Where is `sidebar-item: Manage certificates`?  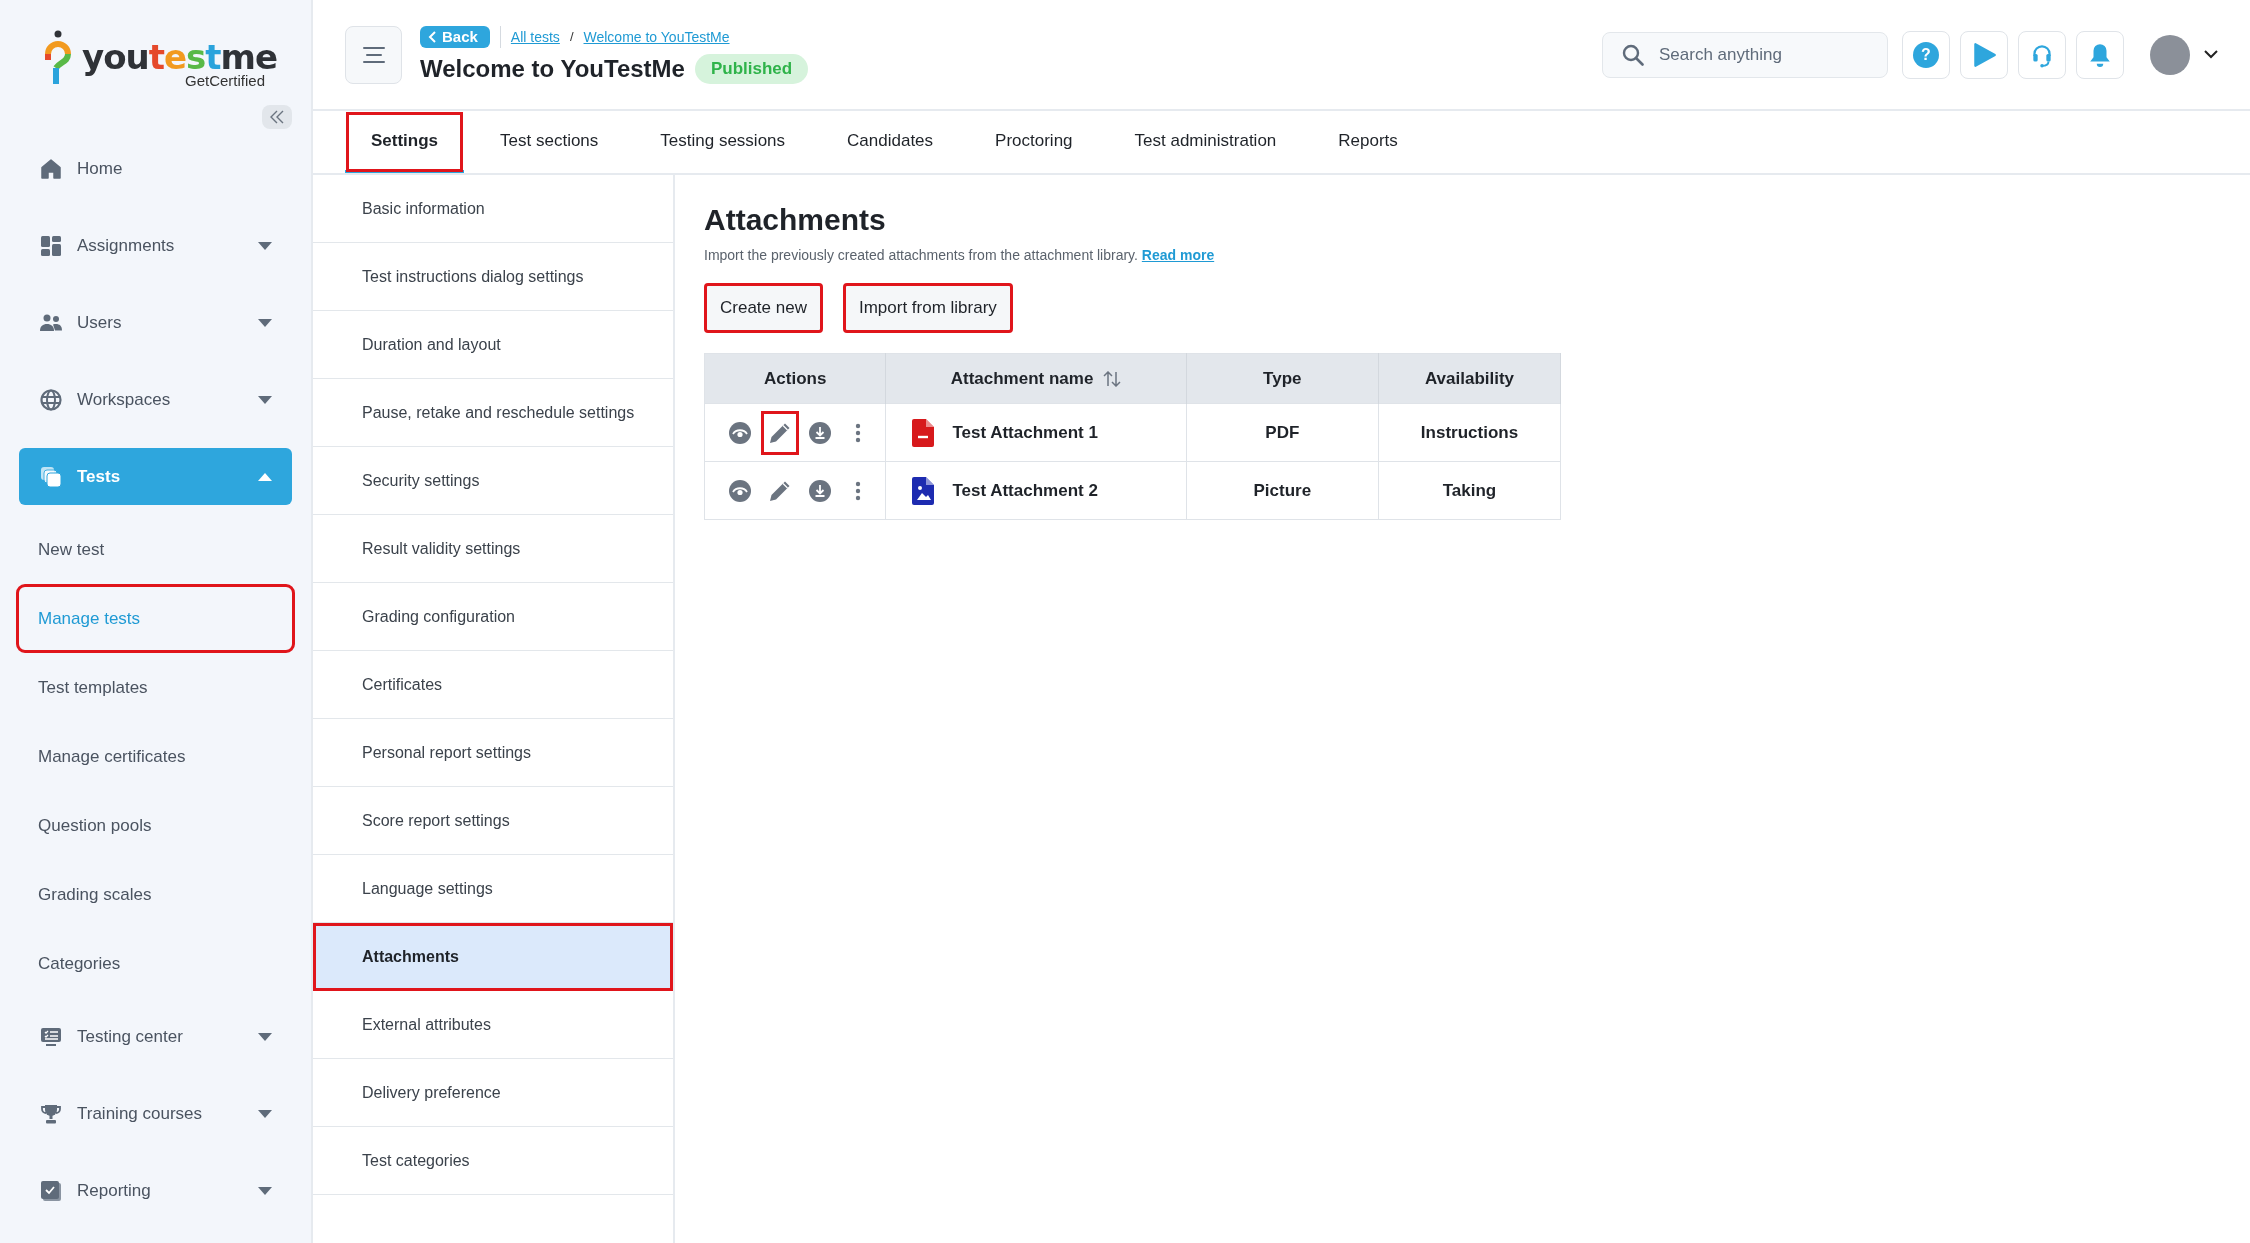
sidebar-item: Manage certificates is located at coordinates (155, 756).